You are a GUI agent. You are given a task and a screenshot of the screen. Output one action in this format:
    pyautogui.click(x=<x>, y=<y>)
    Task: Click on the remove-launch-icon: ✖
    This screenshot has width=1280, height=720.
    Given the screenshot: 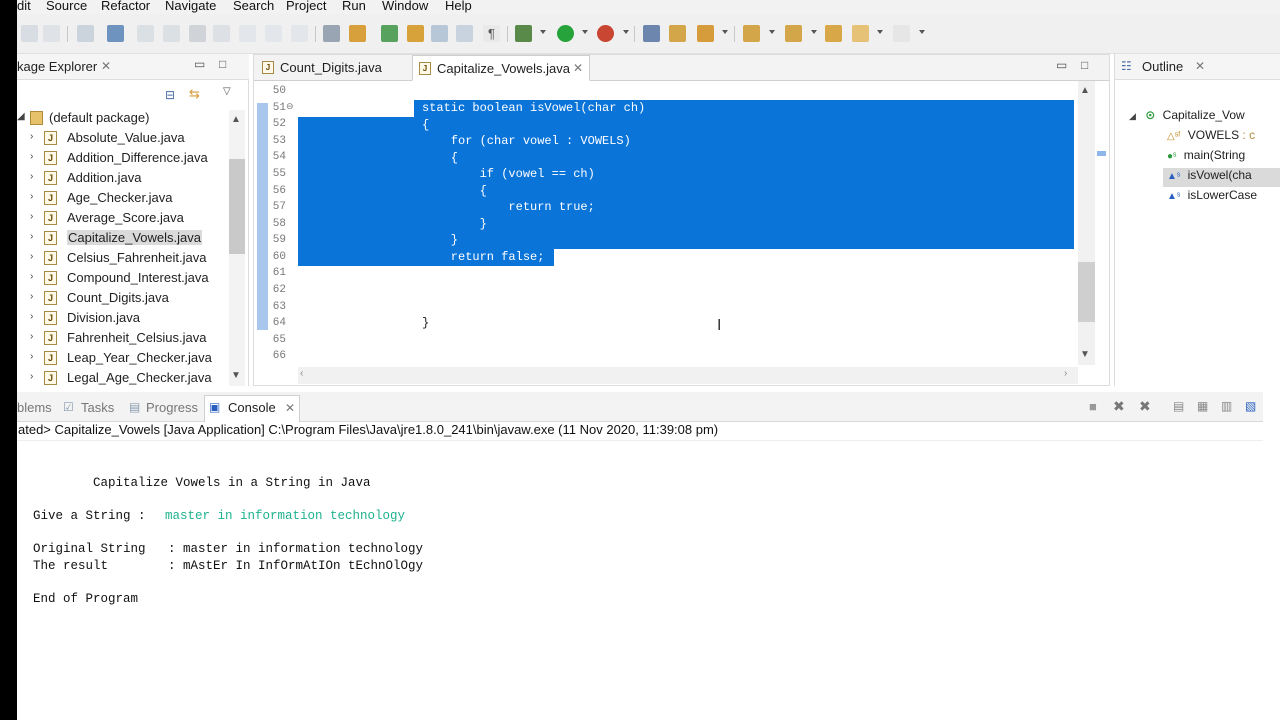 What is the action you would take?
    pyautogui.click(x=1119, y=406)
    